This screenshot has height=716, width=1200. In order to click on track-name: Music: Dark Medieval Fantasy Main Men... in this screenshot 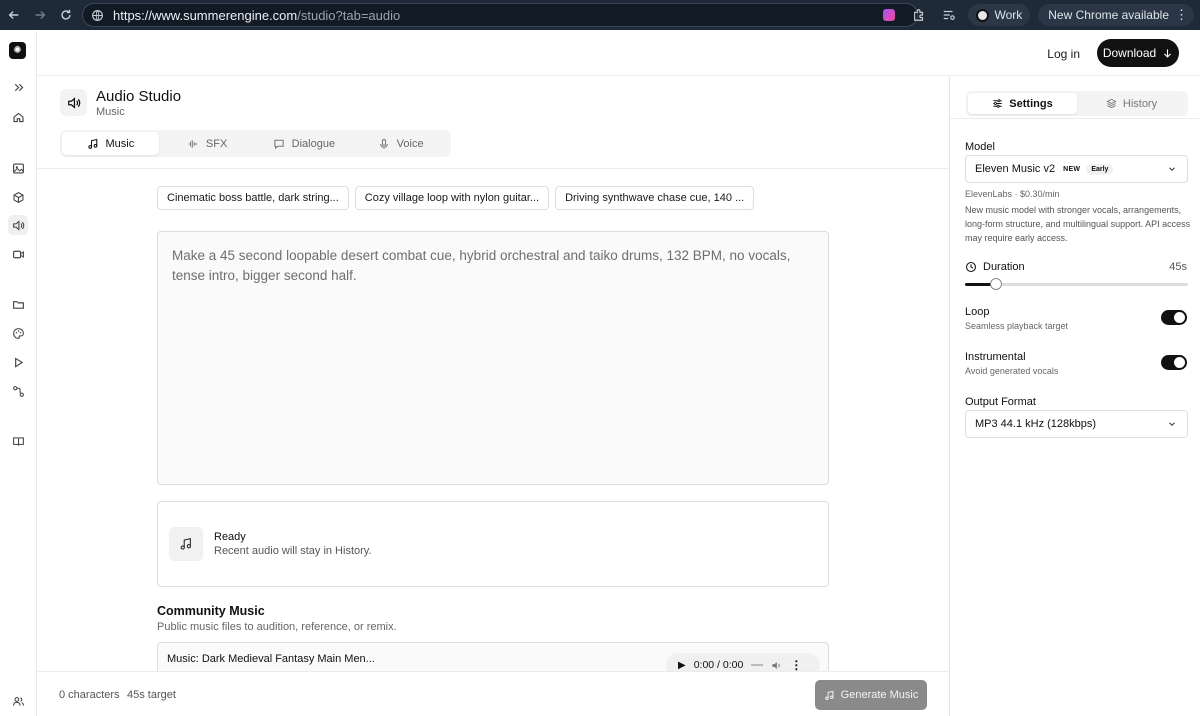, I will do `click(271, 659)`.